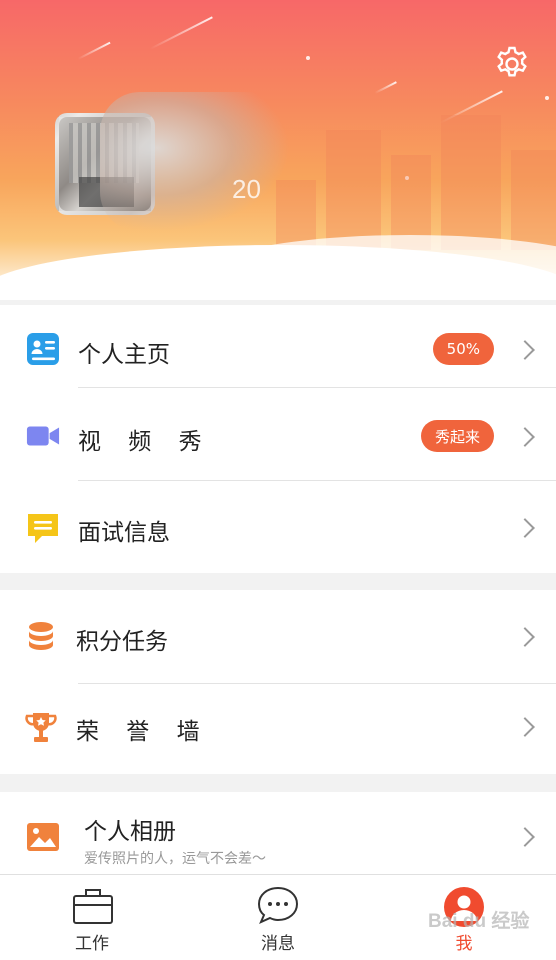  What do you see at coordinates (41, 637) in the screenshot?
I see `coin-stack-icon` at bounding box center [41, 637].